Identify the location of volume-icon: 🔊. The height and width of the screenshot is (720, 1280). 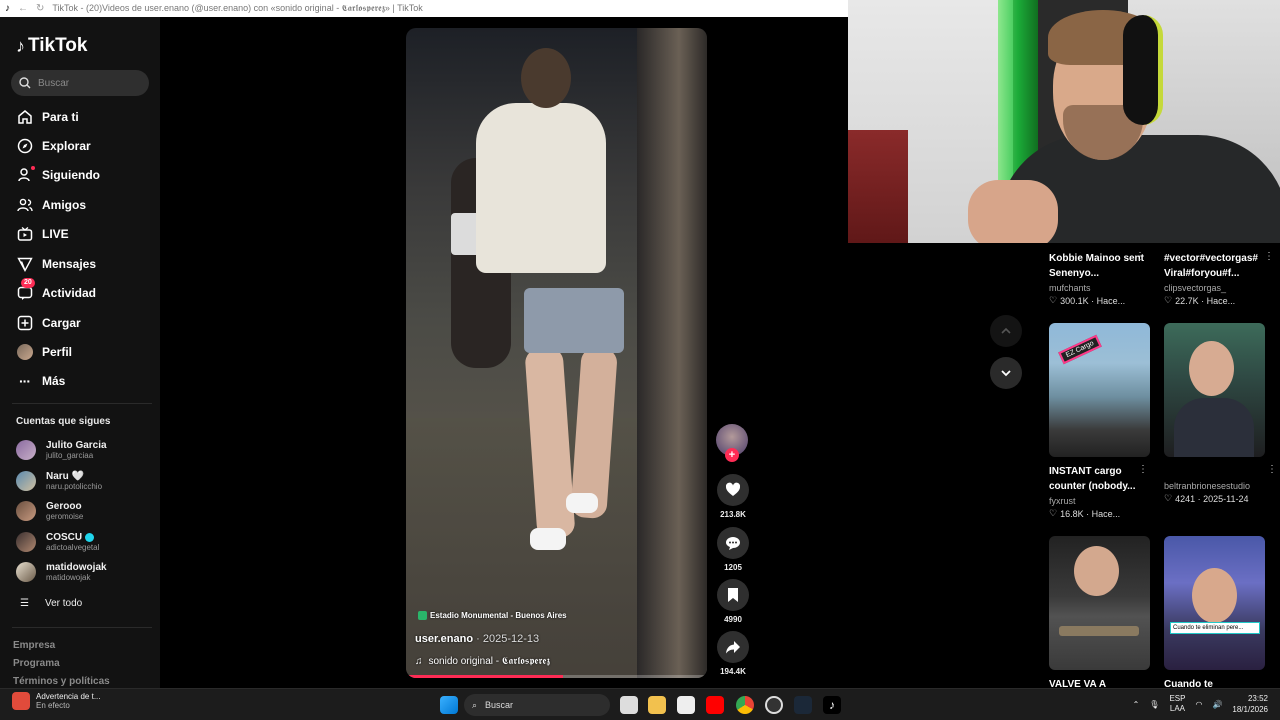
(1217, 704).